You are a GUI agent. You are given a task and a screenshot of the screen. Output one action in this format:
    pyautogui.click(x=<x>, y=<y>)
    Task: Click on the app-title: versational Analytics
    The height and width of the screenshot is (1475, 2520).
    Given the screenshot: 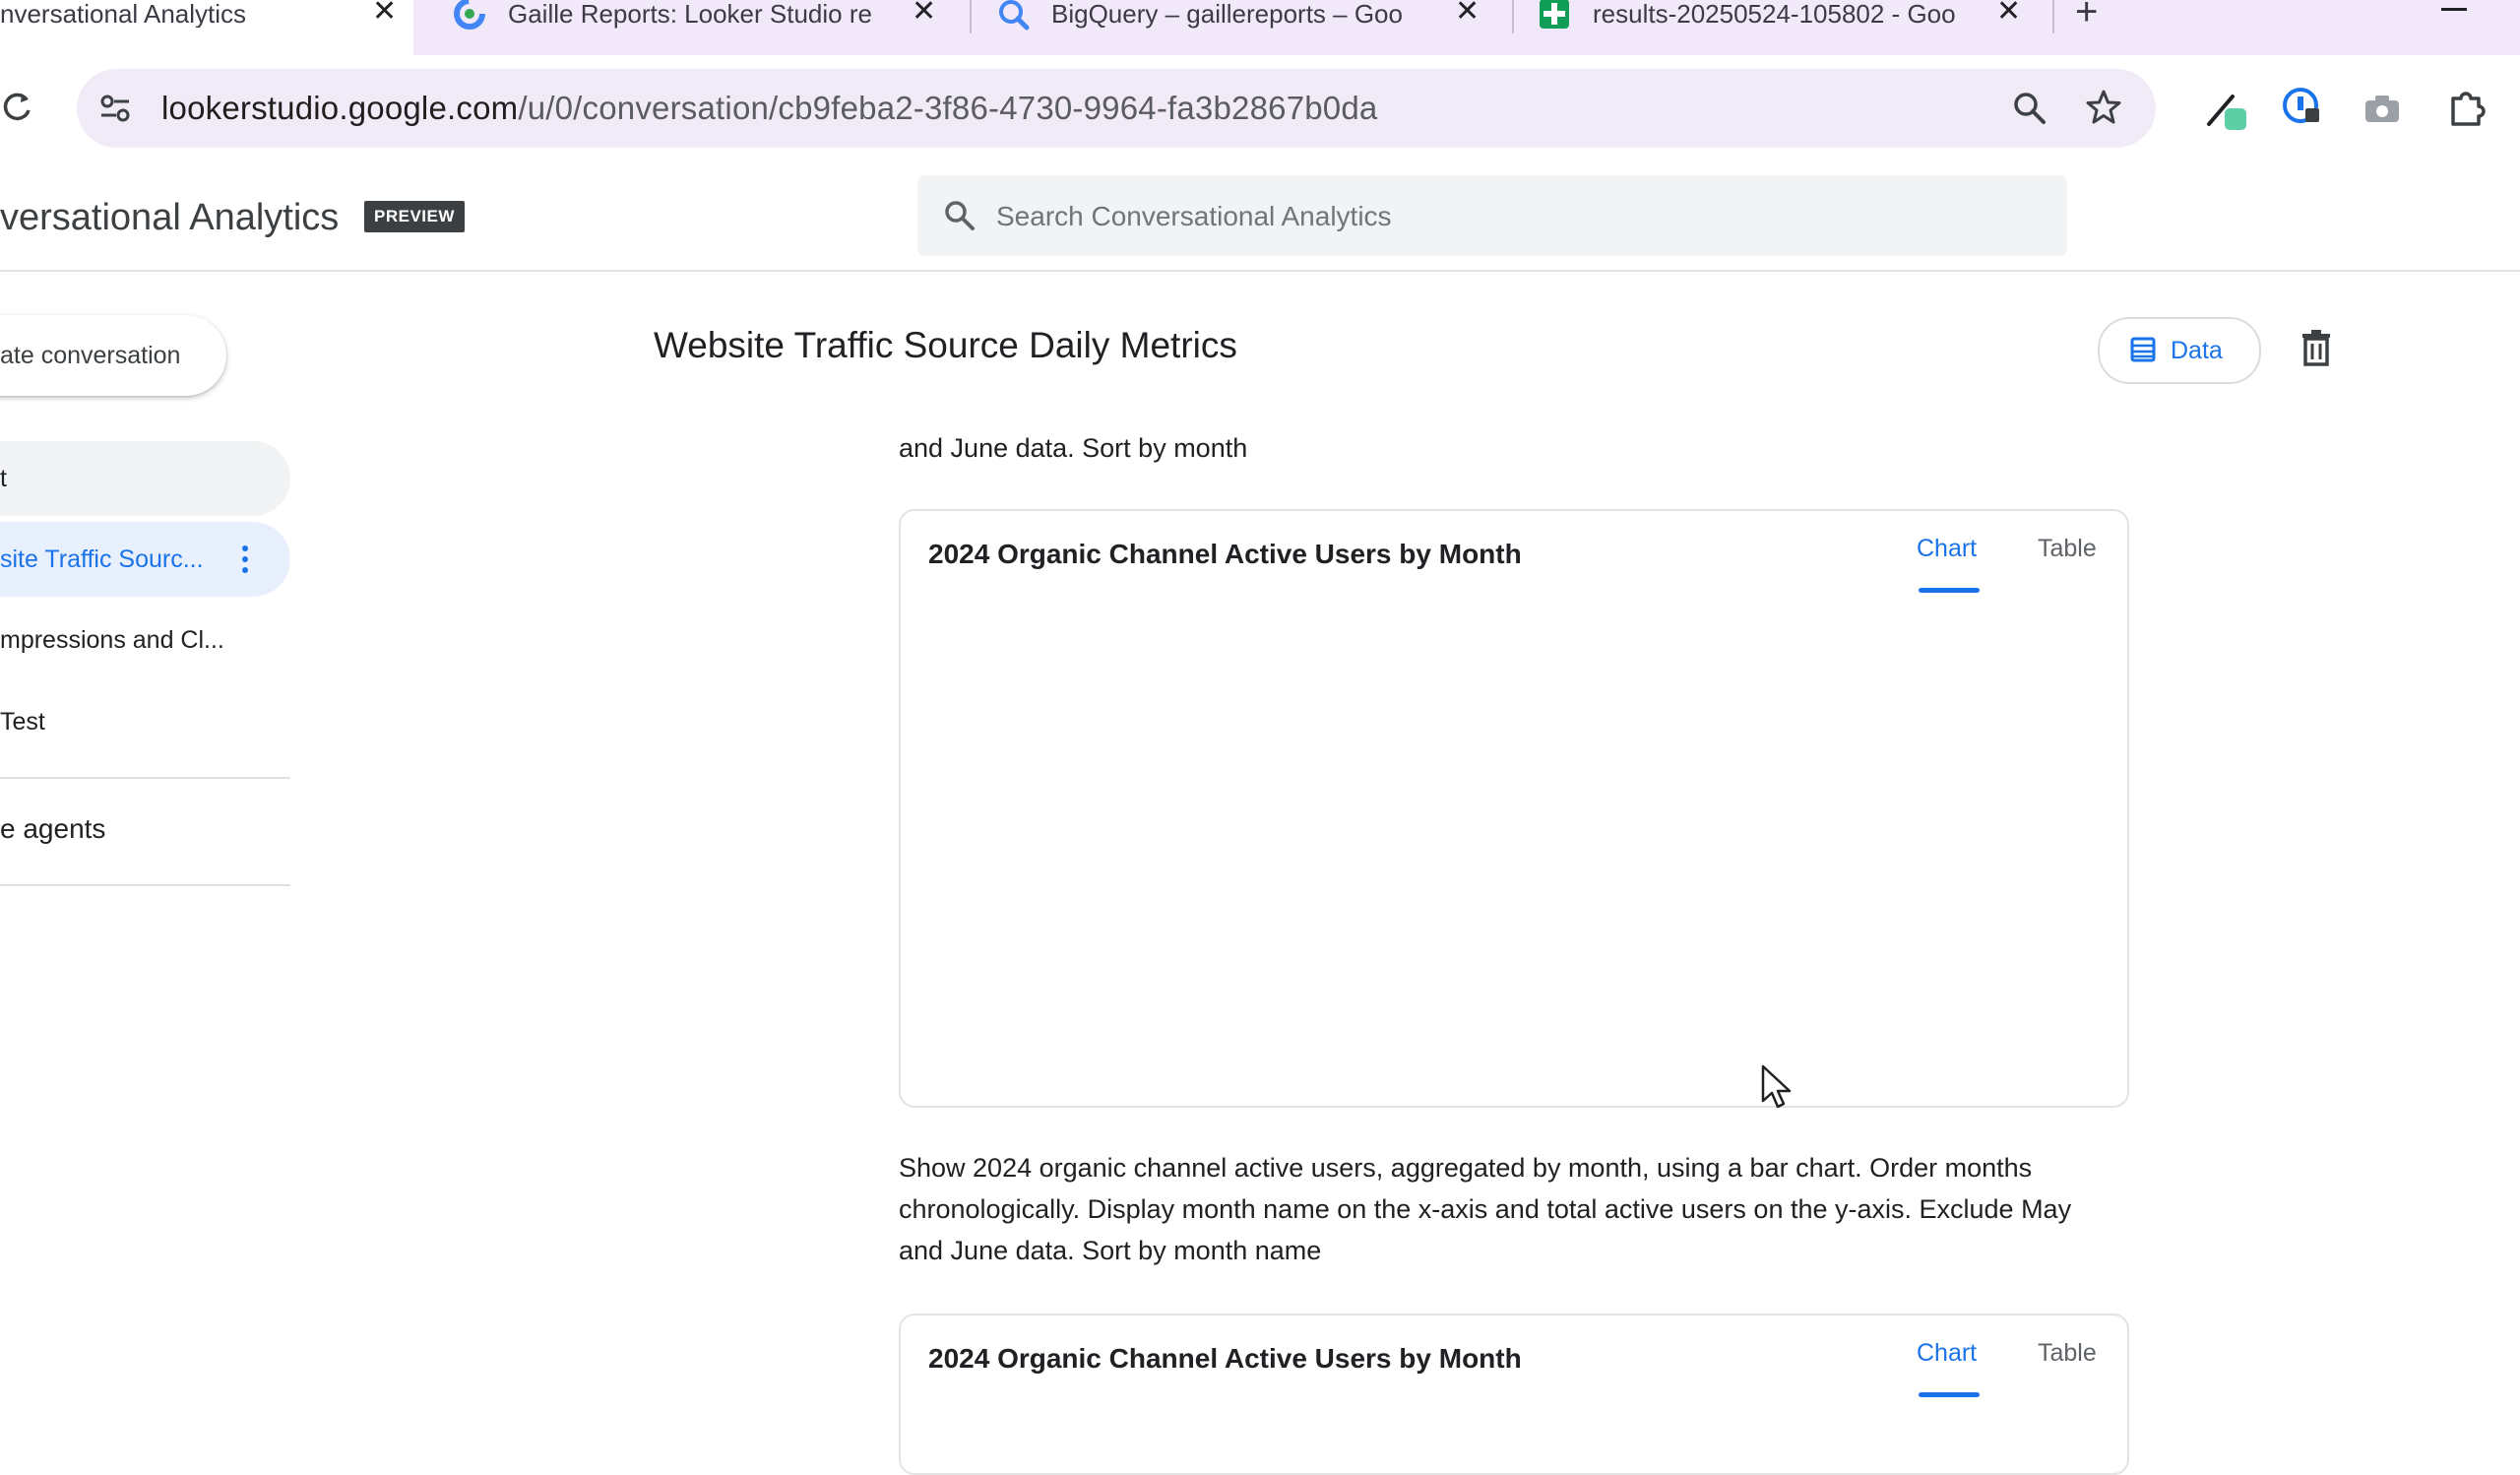 What is the action you would take?
    pyautogui.click(x=170, y=217)
    